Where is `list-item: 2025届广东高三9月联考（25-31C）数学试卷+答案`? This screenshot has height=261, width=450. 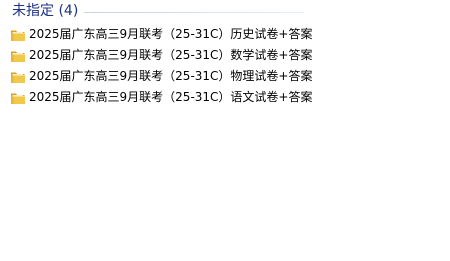
list-item: 2025届广东高三9月联考（25-31C）数学试卷+答案 is located at coordinates (161, 55).